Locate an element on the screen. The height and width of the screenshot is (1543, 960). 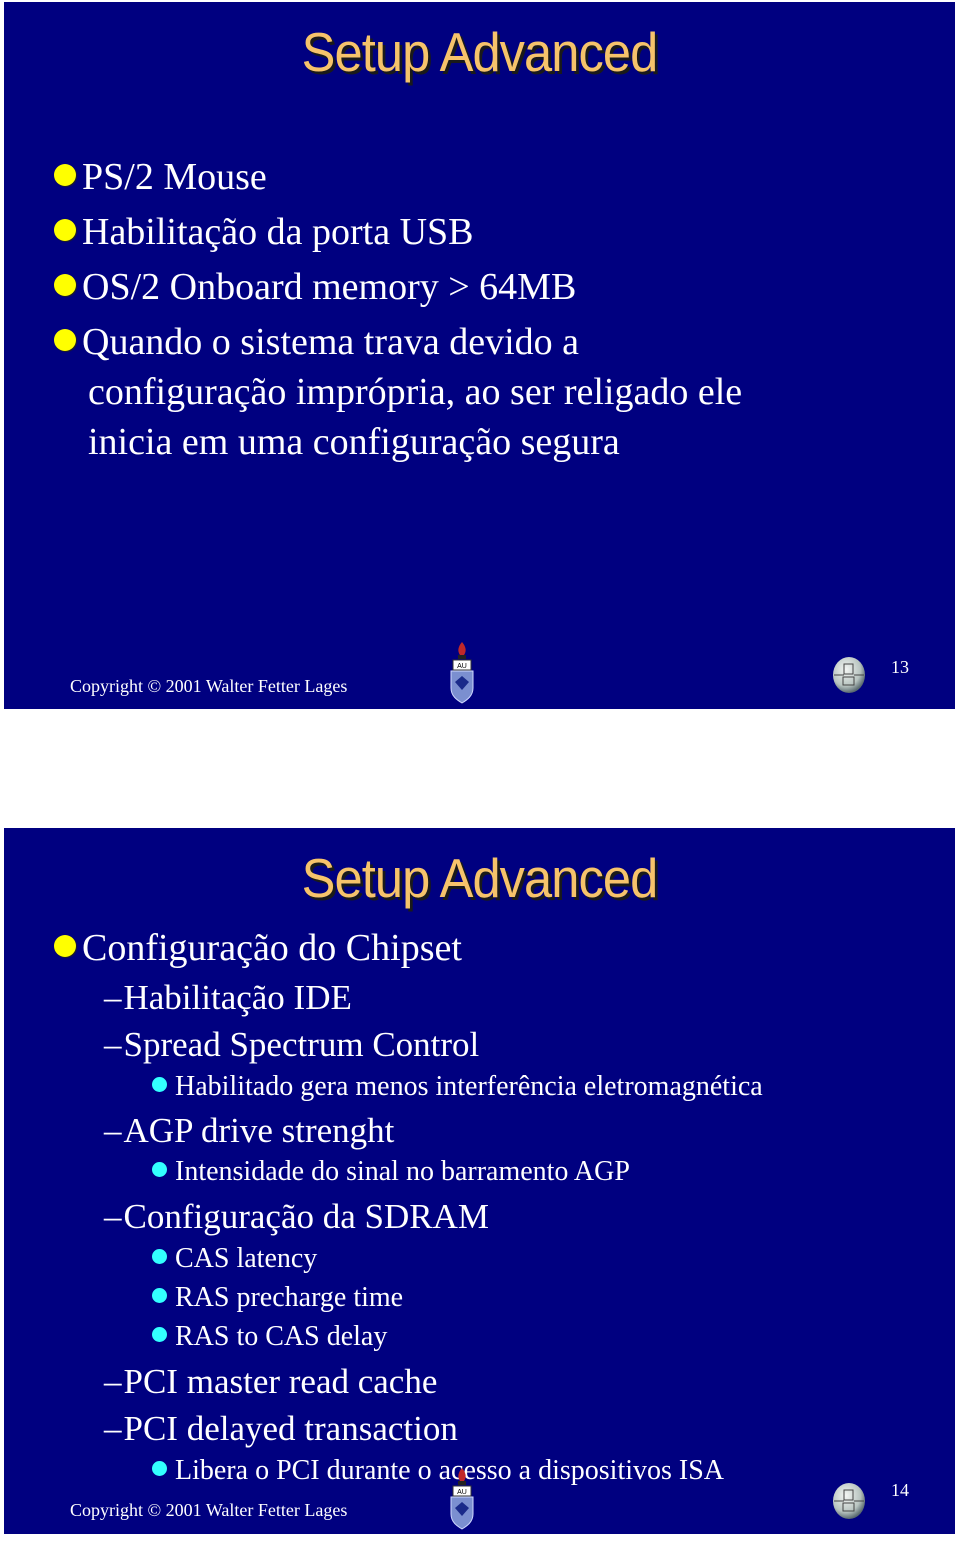
bullet-item-level2: –PCI master read cache is located at coordinates (271, 1381).